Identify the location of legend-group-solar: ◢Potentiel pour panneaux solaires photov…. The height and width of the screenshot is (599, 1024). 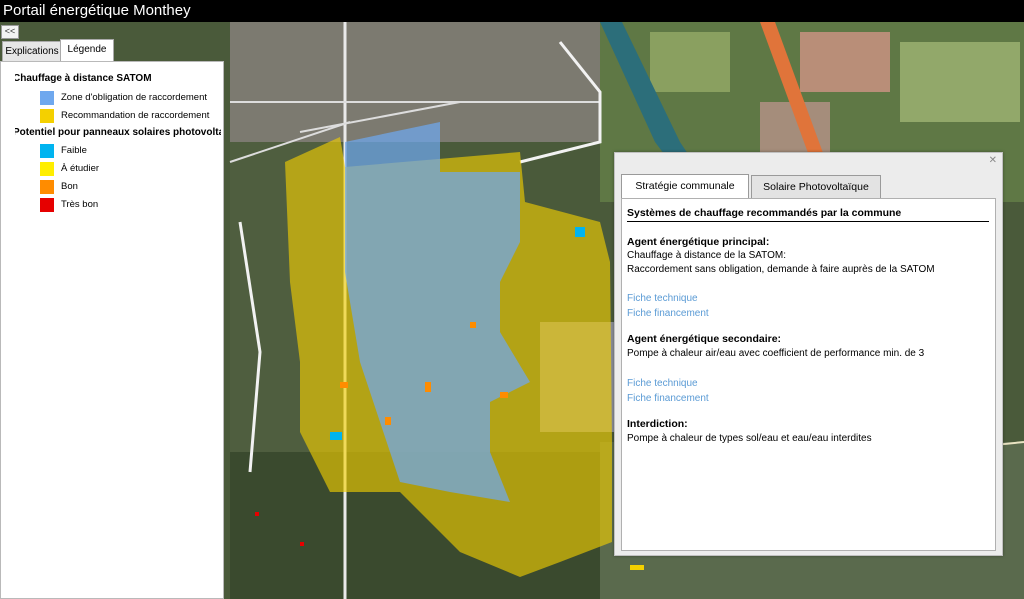
(118, 132).